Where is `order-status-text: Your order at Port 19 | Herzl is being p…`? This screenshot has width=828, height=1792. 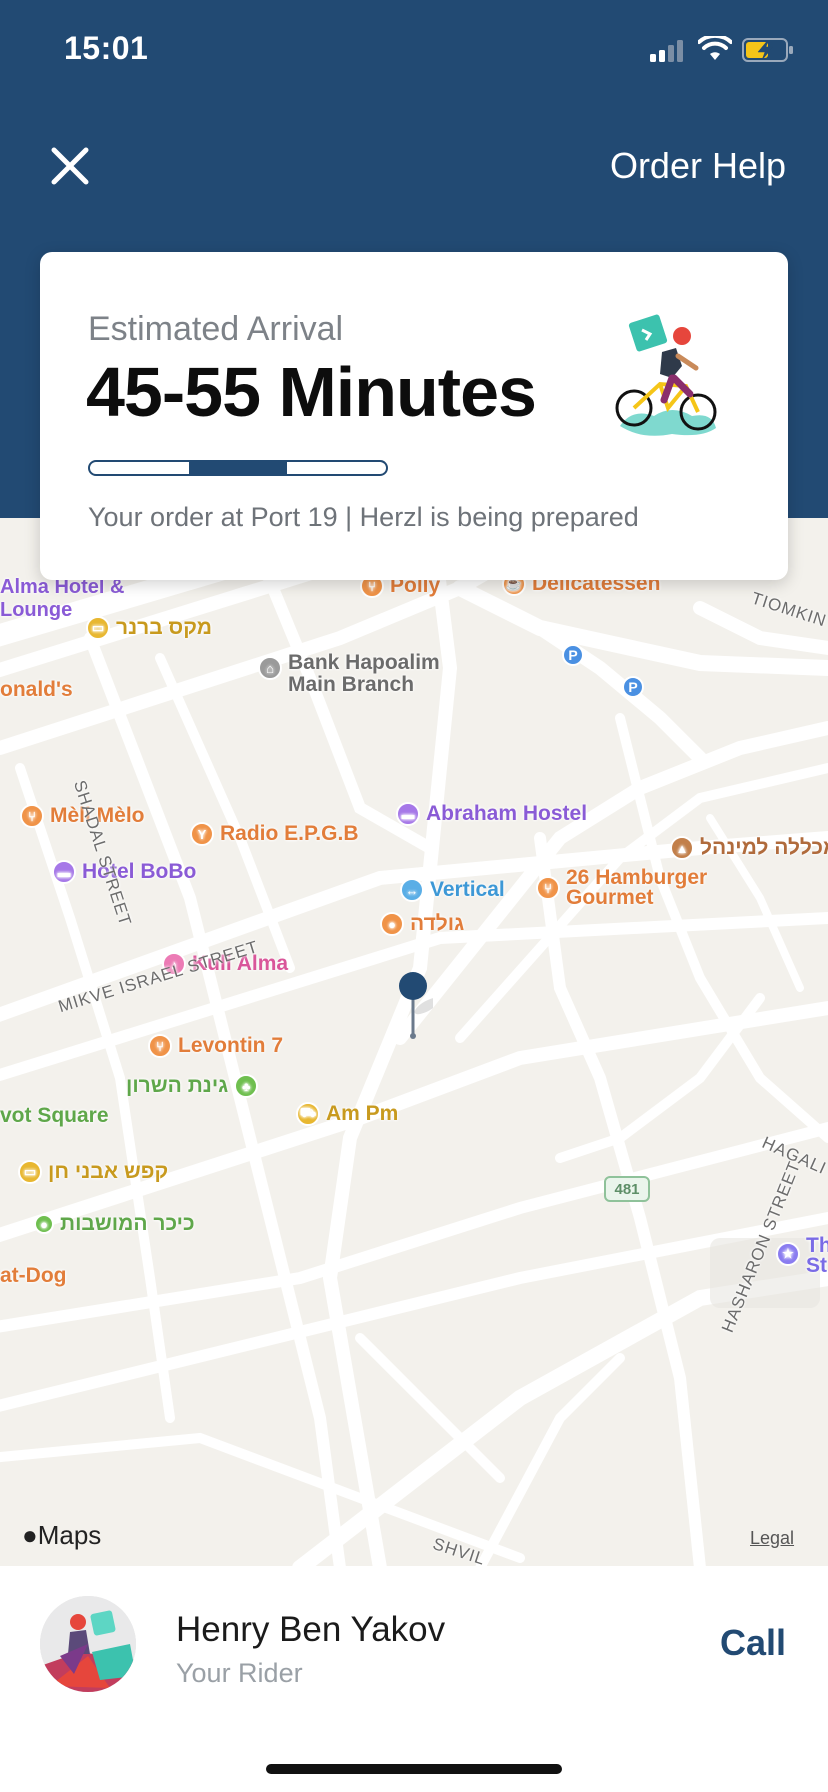 order-status-text: Your order at Port 19 | Herzl is being p… is located at coordinates (363, 517).